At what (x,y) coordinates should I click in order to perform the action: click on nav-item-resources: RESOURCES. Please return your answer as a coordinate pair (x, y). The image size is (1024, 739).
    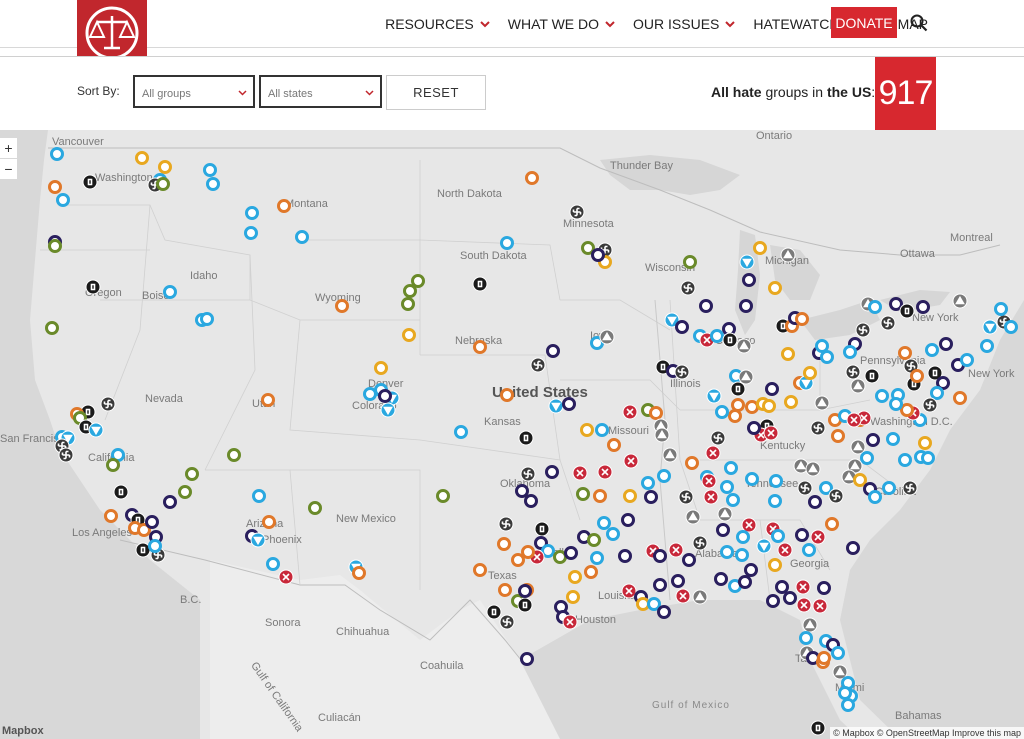
    Looking at the image, I should click on (437, 24).